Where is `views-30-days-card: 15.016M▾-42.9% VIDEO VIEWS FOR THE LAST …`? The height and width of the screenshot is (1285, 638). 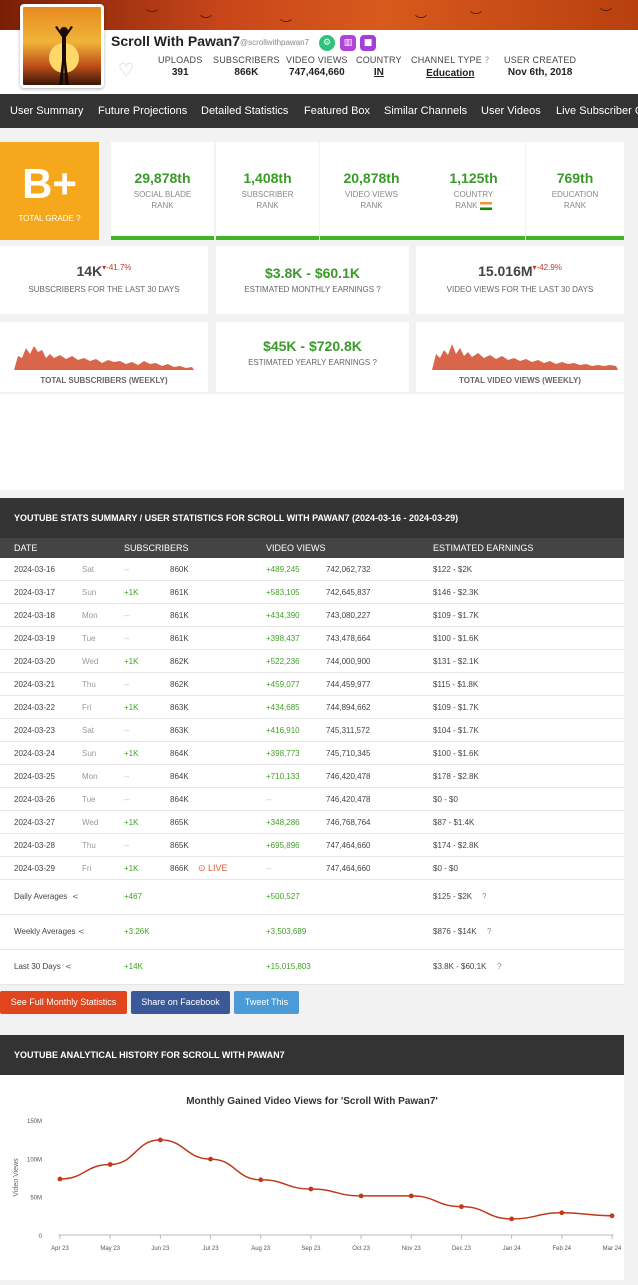 views-30-days-card: 15.016M▾-42.9% VIDEO VIEWS FOR THE LAST … is located at coordinates (520, 280).